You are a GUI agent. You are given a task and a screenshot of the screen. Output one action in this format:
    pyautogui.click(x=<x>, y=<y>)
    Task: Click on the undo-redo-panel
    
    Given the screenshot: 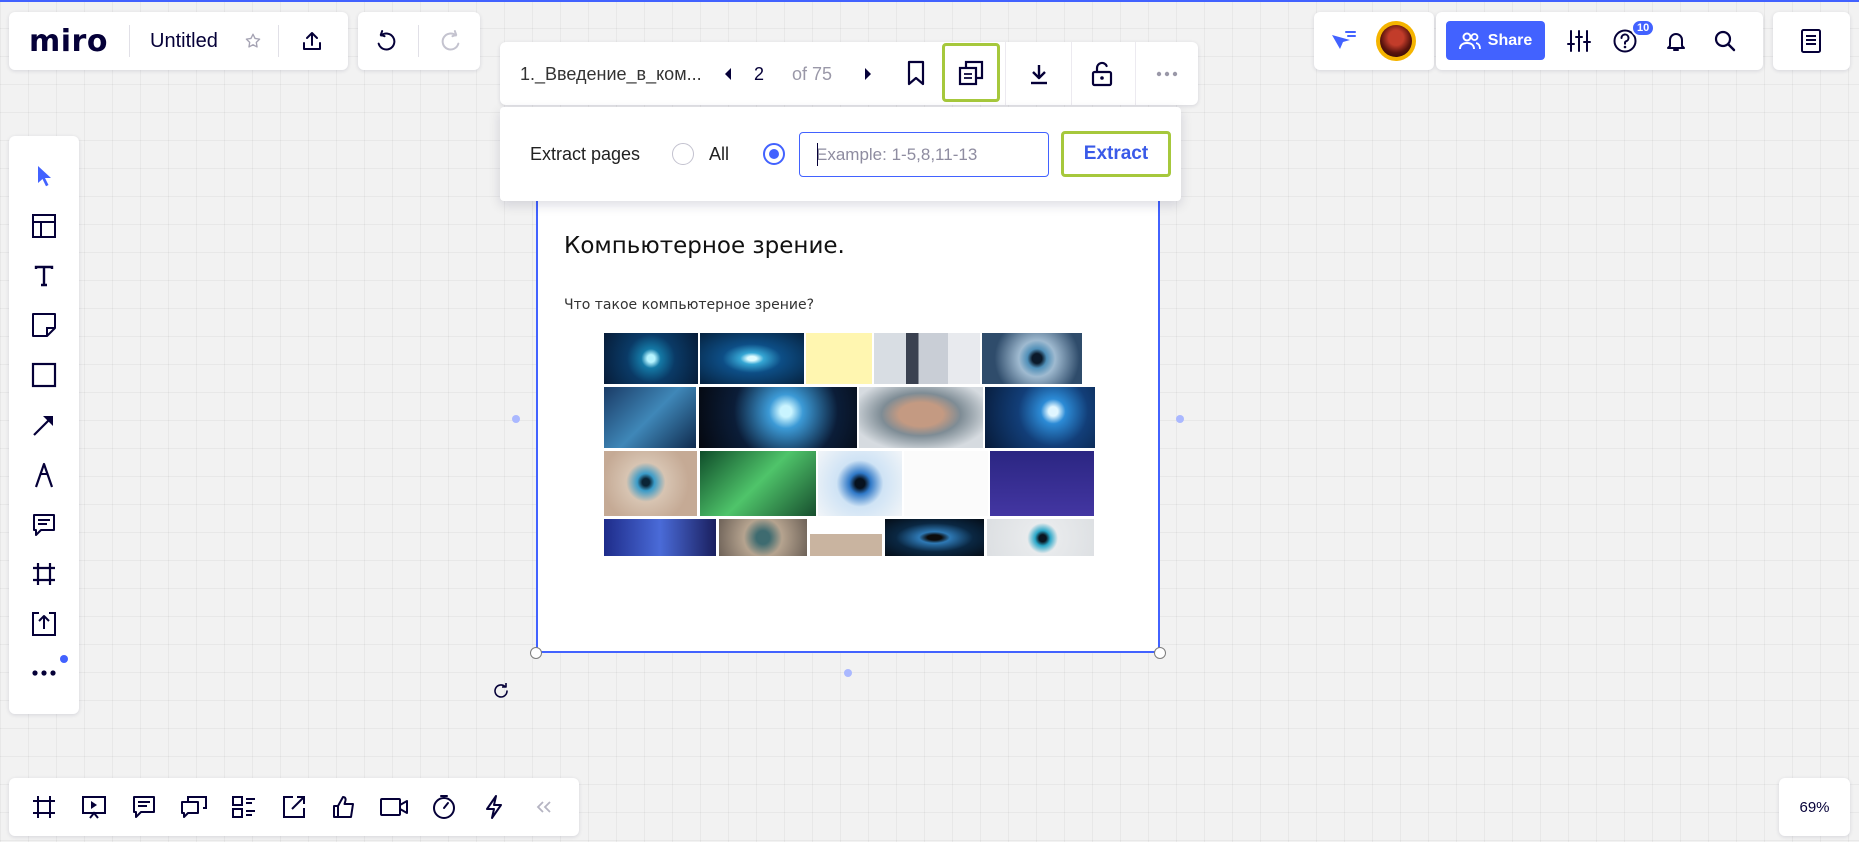 What is the action you would take?
    pyautogui.click(x=419, y=41)
    